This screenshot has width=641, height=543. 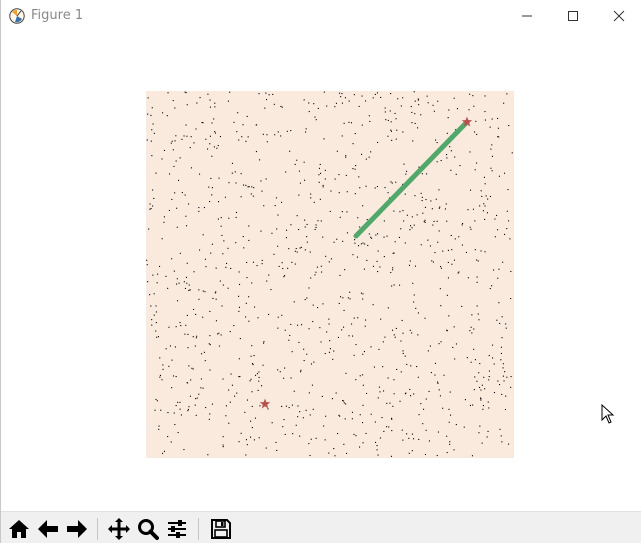 What do you see at coordinates (618, 16) in the screenshot?
I see `close-button` at bounding box center [618, 16].